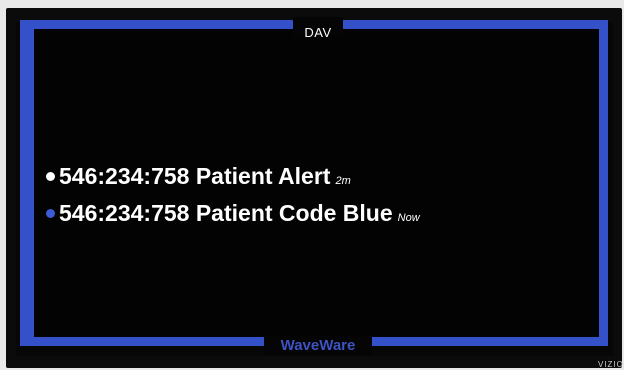  I want to click on alert-time: 2m, so click(343, 181).